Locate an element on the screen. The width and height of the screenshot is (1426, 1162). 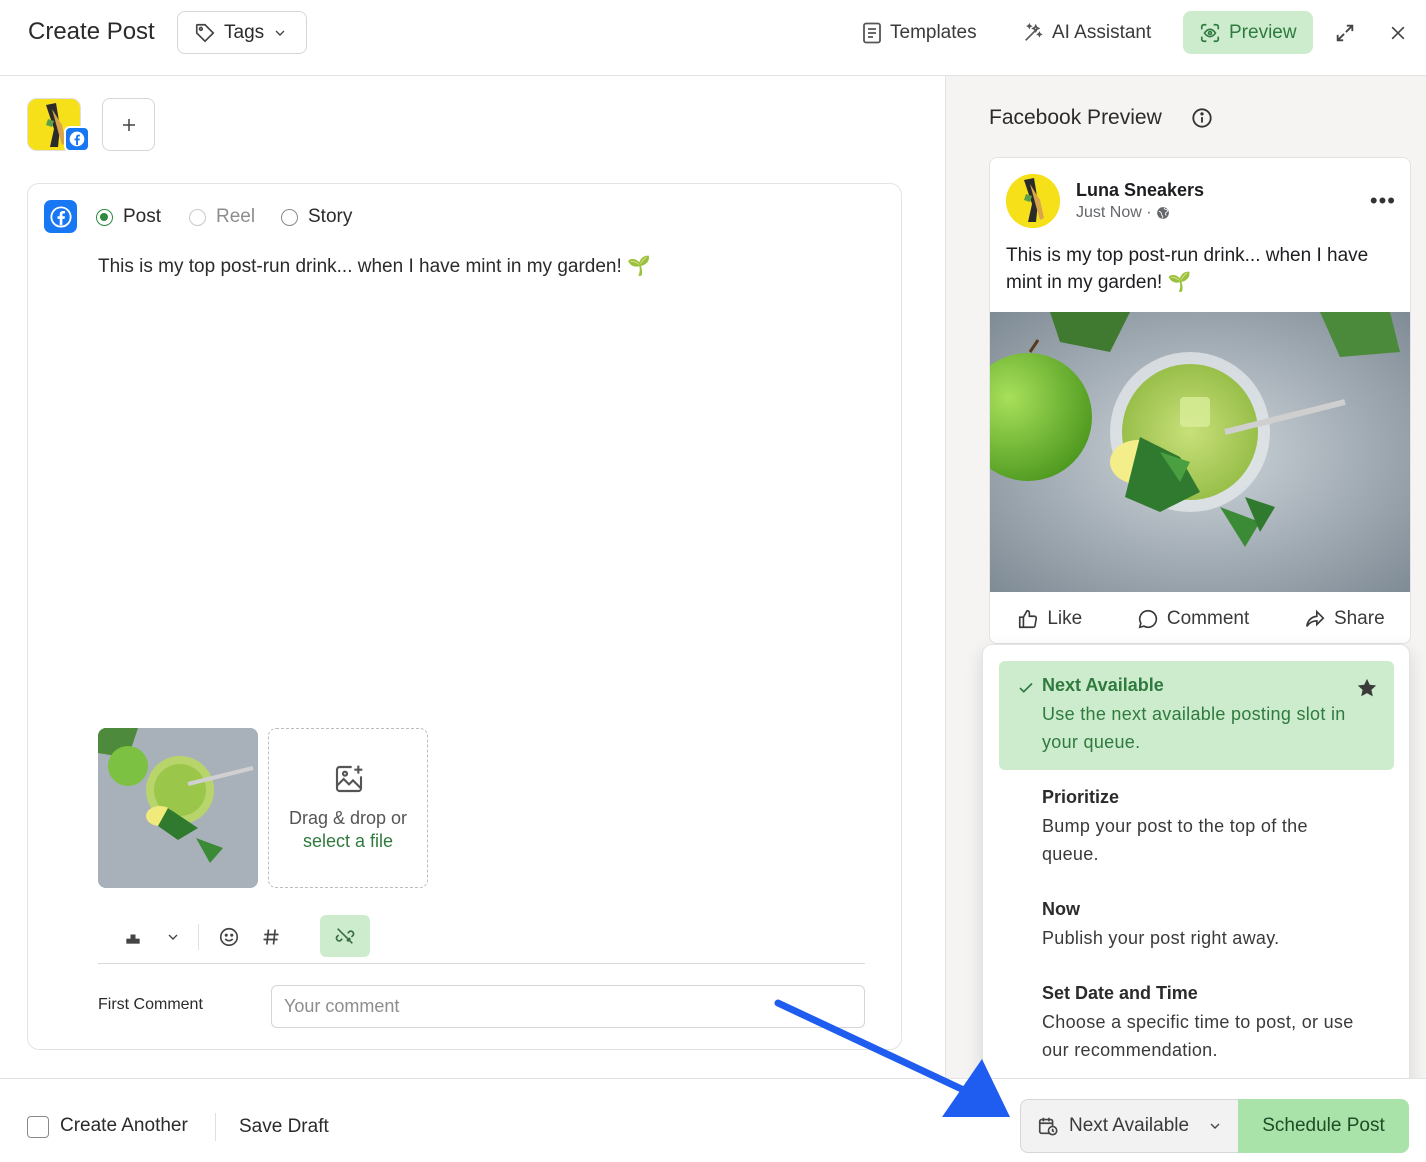
preview-eye-icon is located at coordinates (1210, 32).